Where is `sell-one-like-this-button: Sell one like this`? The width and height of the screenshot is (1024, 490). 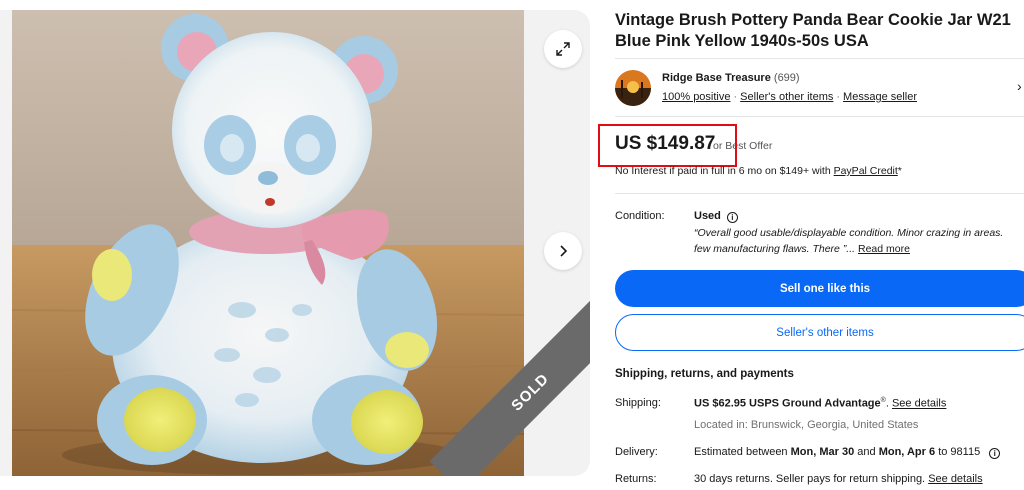
sell-one-like-this-button: Sell one like this is located at coordinates (819, 288).